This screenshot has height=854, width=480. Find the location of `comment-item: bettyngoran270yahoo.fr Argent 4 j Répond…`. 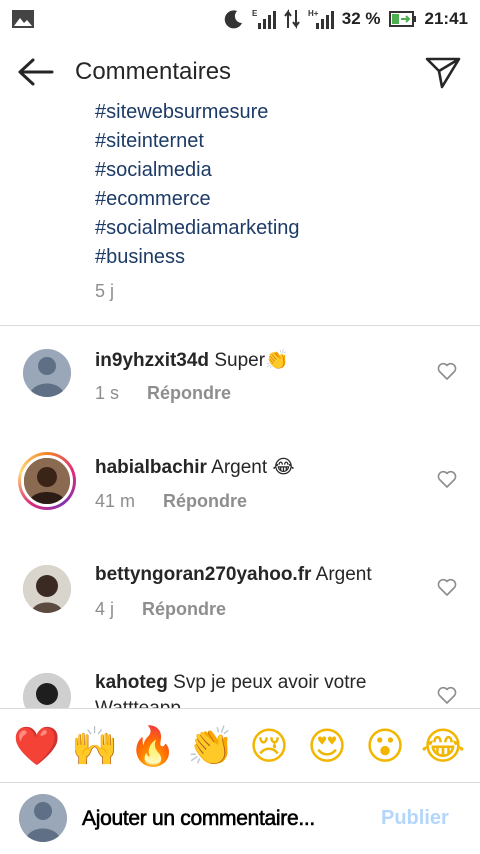

comment-item: bettyngoran270yahoo.fr Argent 4 j Répond… is located at coordinates (240, 601).